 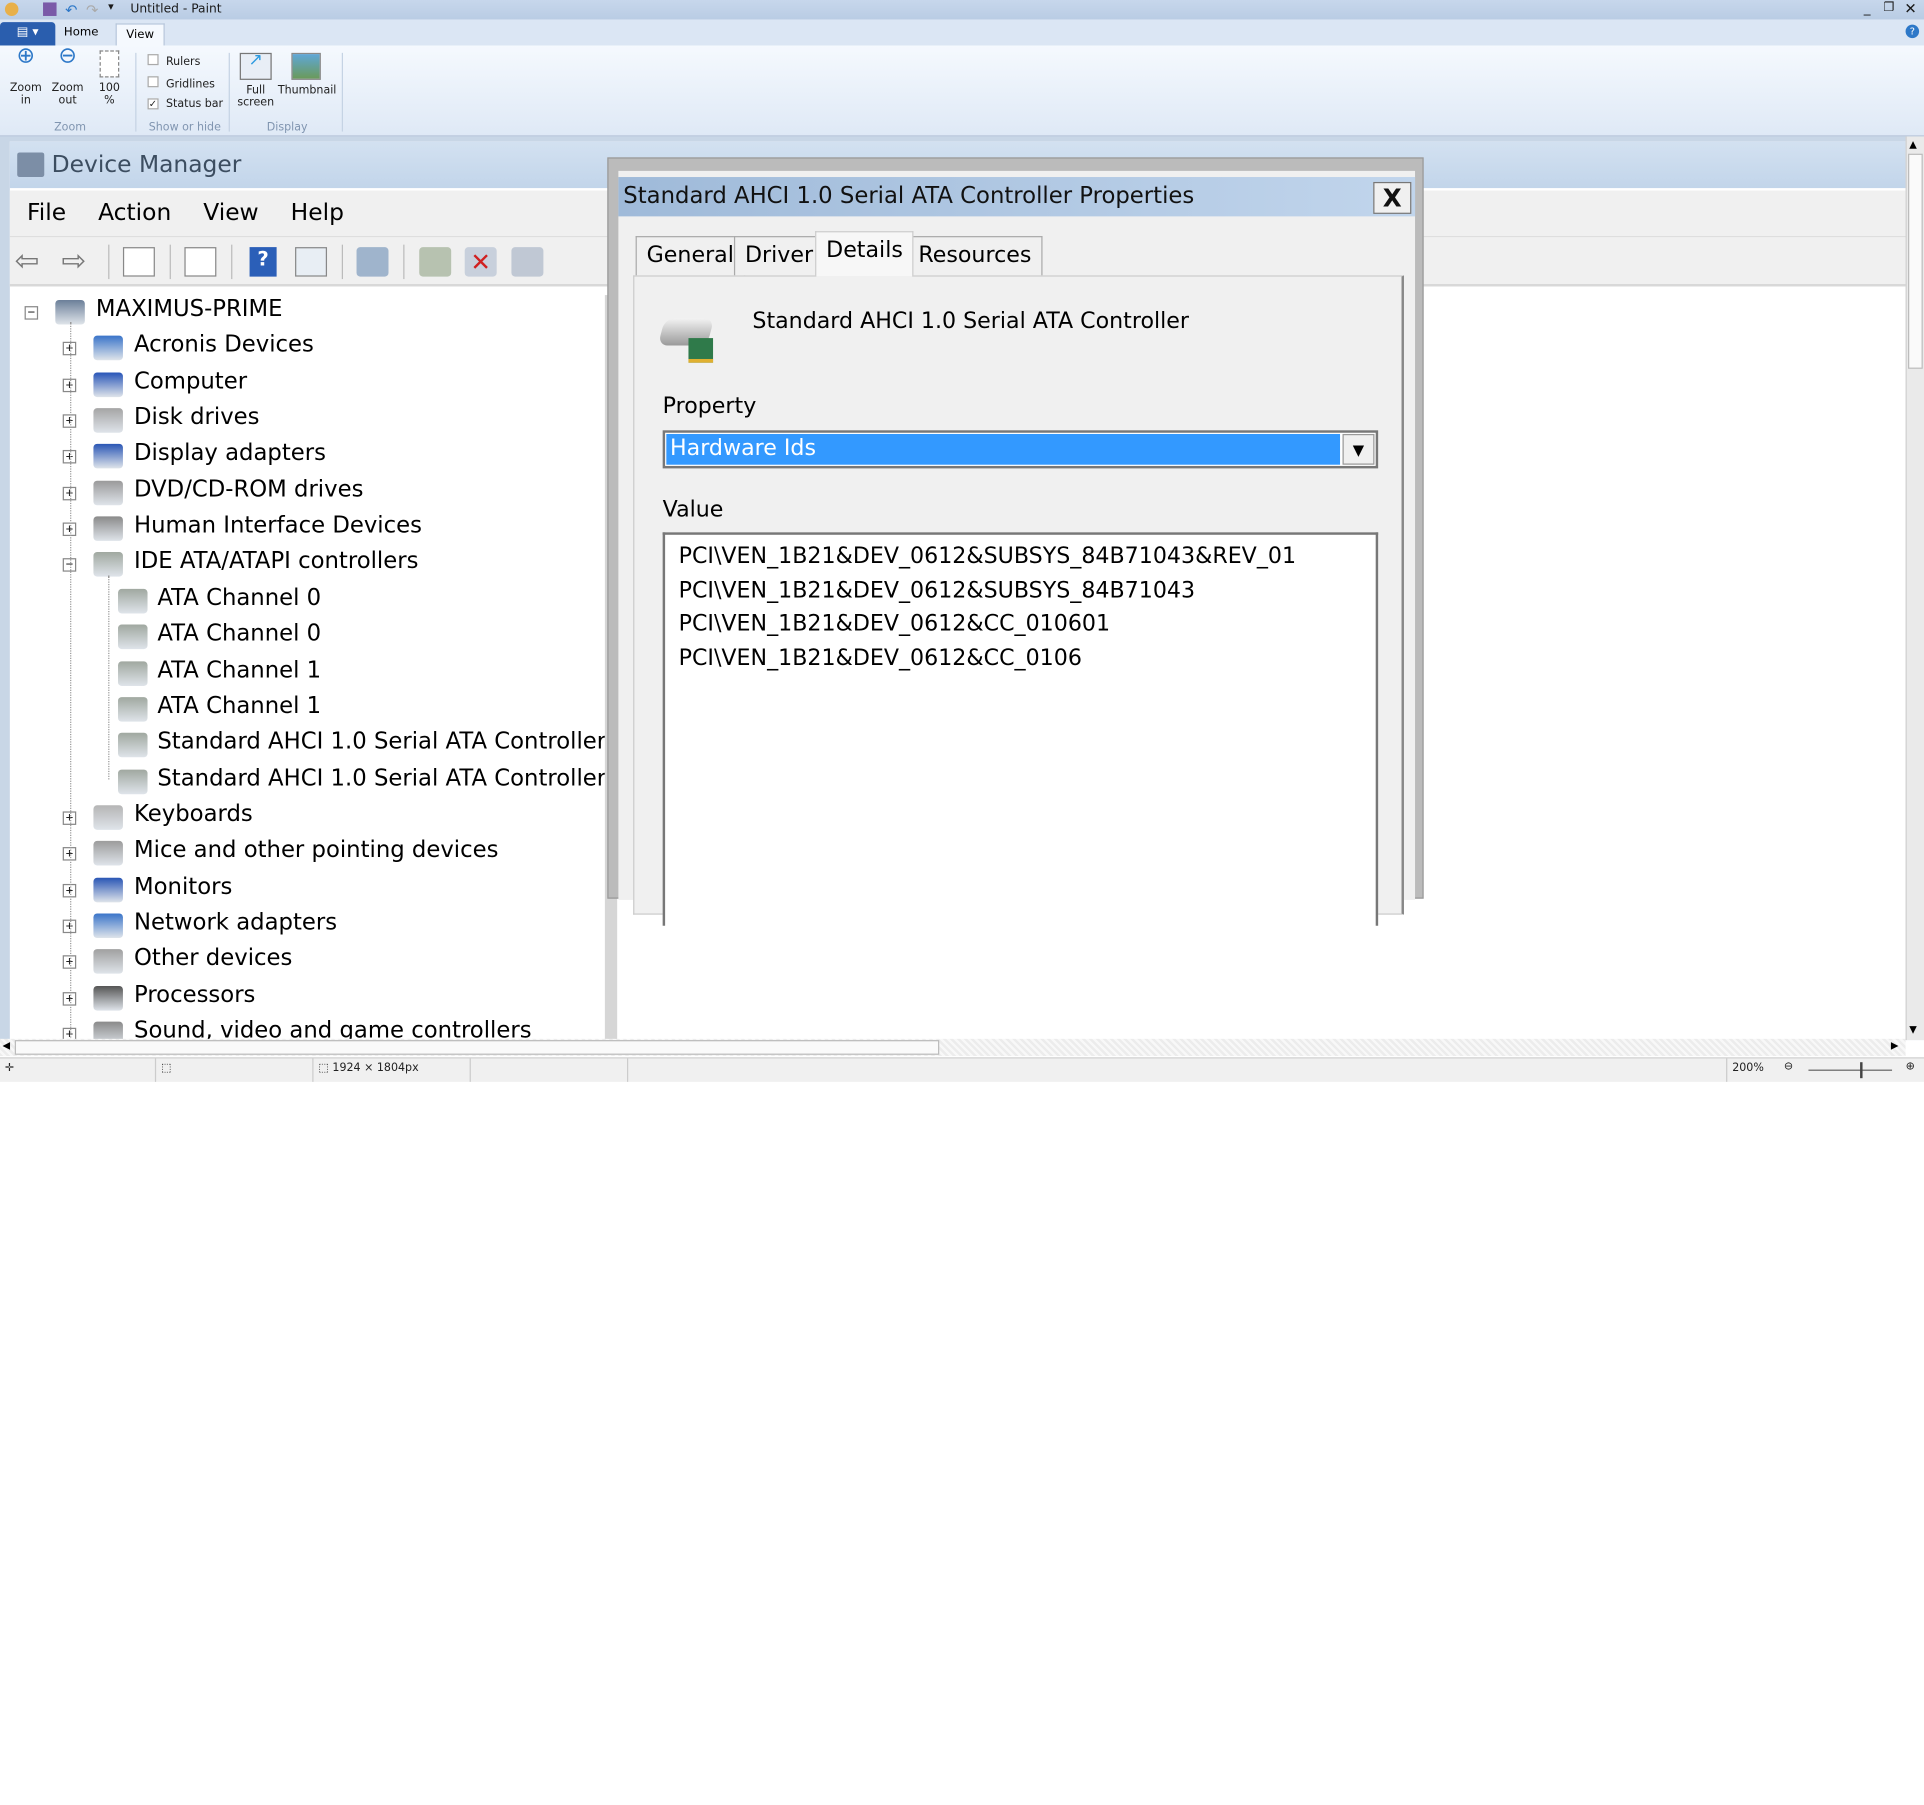 What do you see at coordinates (108, 492) in the screenshot?
I see `dvd-icon` at bounding box center [108, 492].